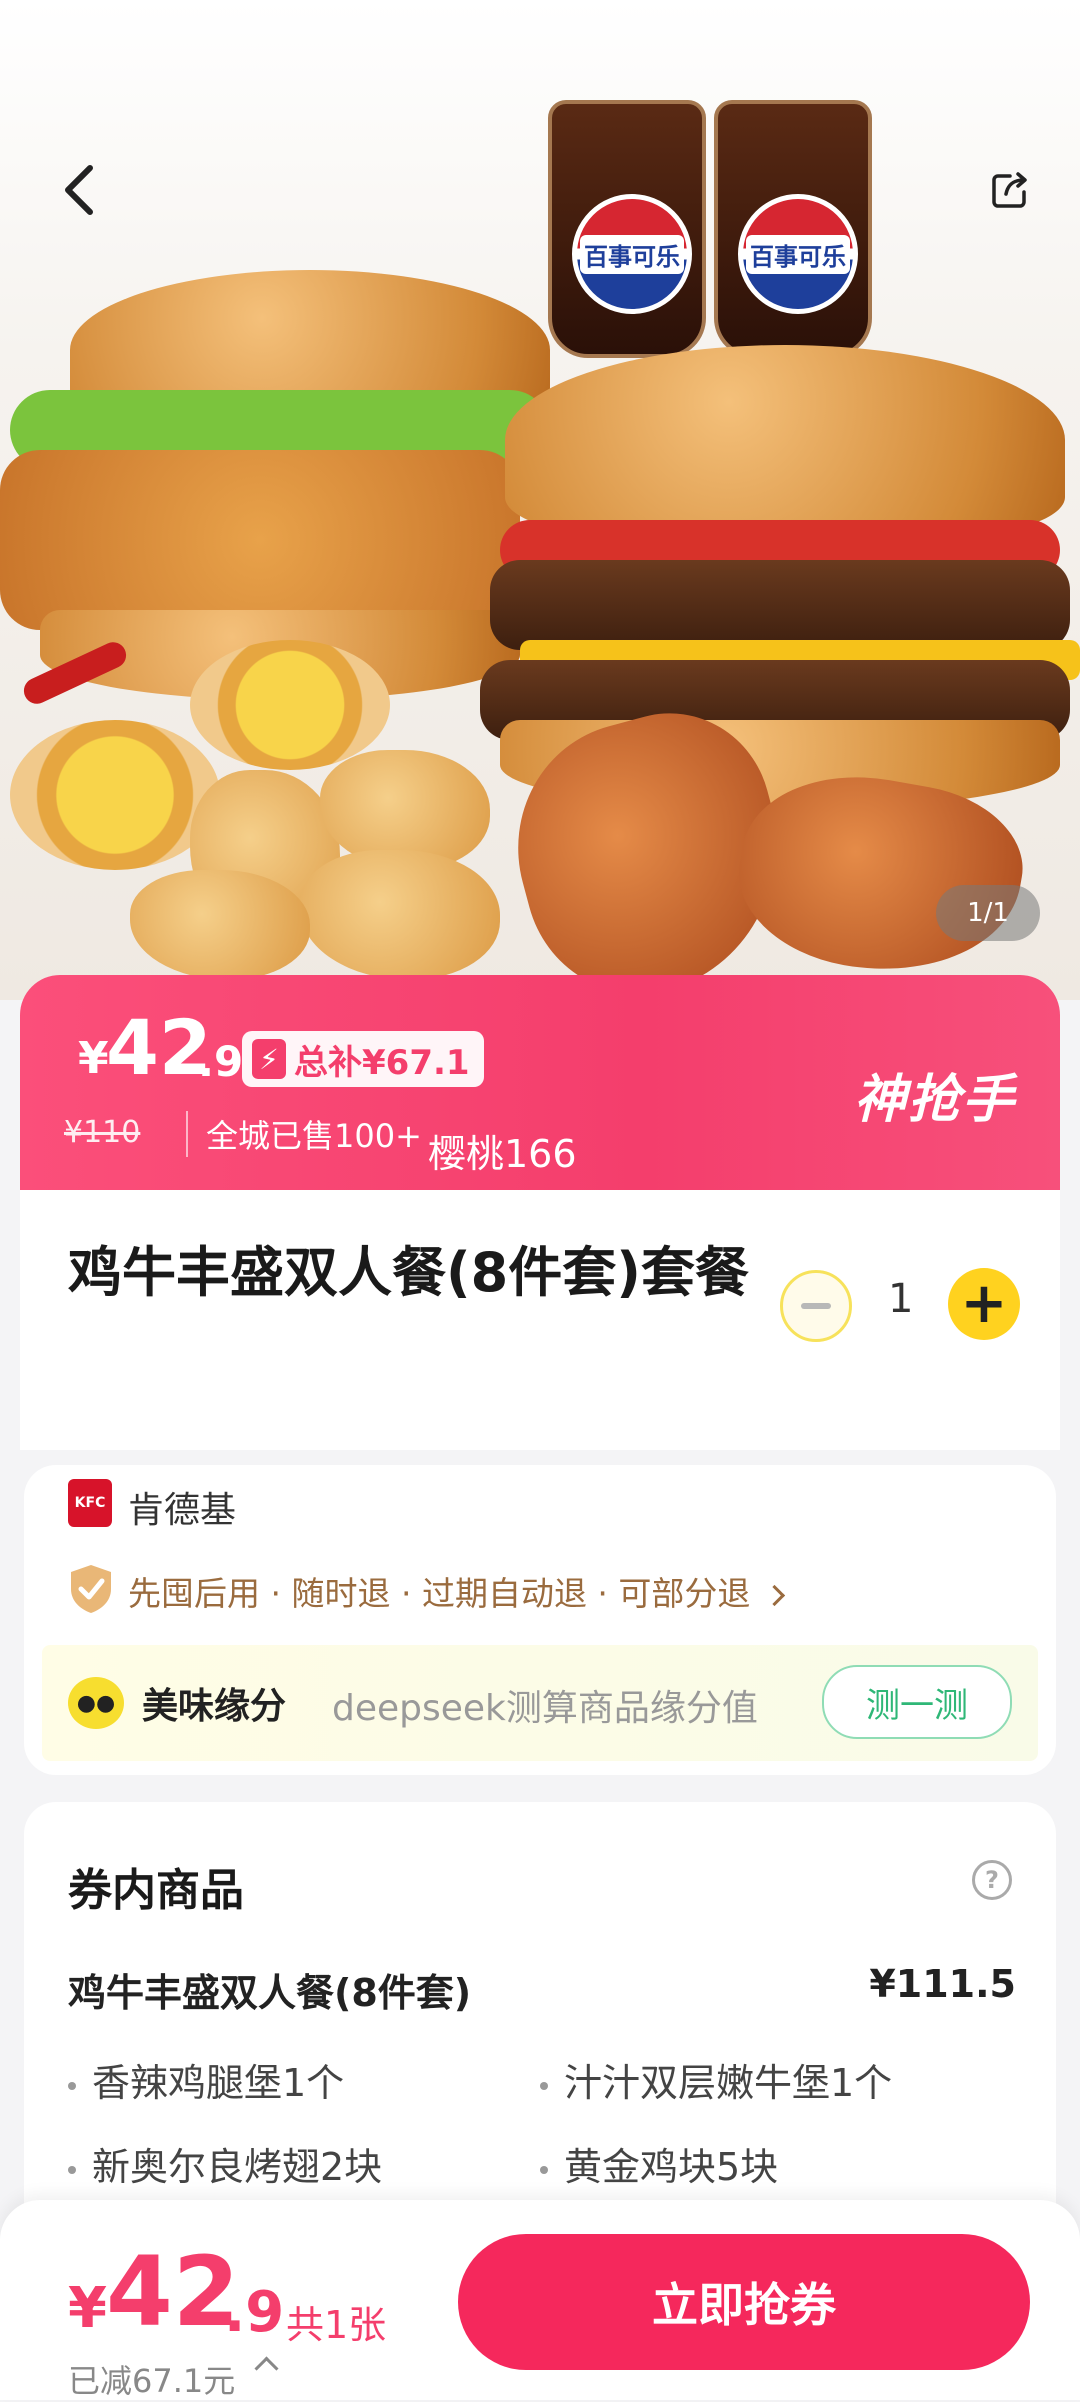 This screenshot has height=2402, width=1080. I want to click on chevron-left-icon, so click(79, 190).